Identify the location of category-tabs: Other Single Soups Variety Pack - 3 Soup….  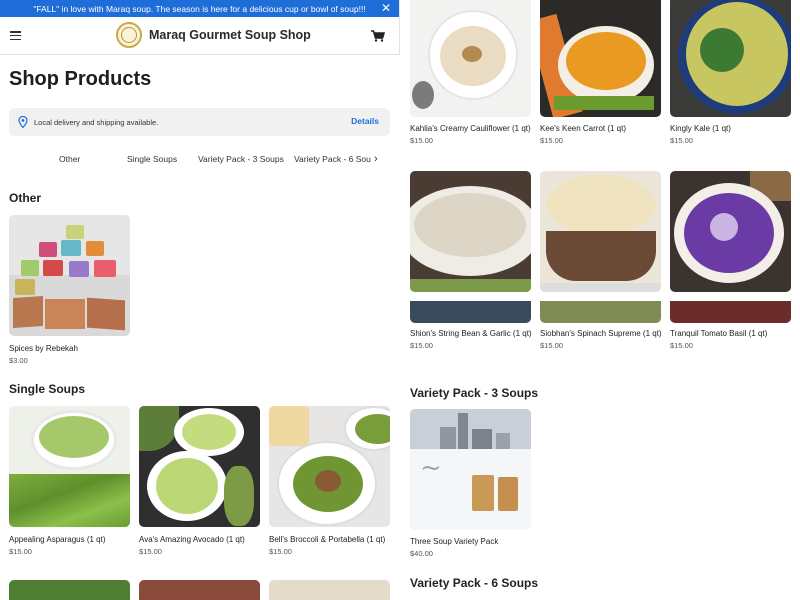
(195, 160).